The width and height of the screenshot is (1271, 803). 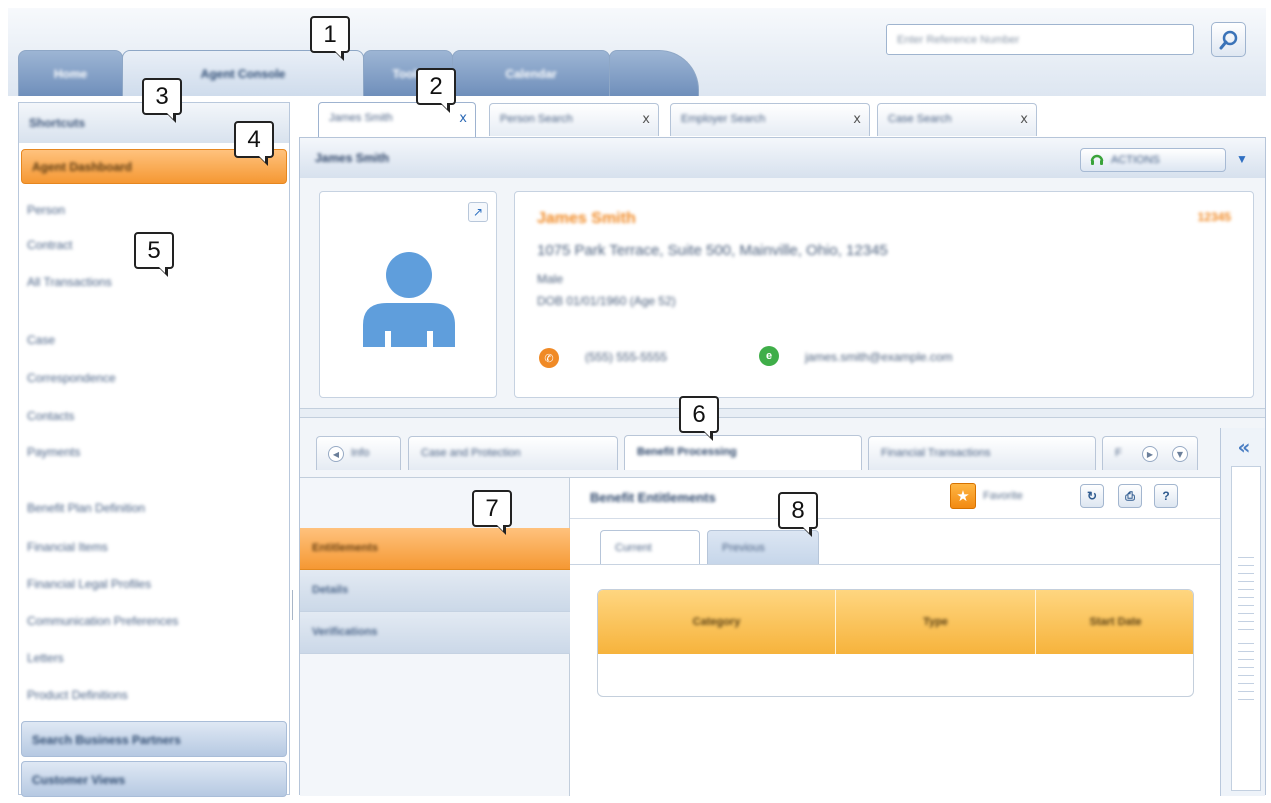 What do you see at coordinates (49, 248) in the screenshot?
I see `sidebar-link: Contract` at bounding box center [49, 248].